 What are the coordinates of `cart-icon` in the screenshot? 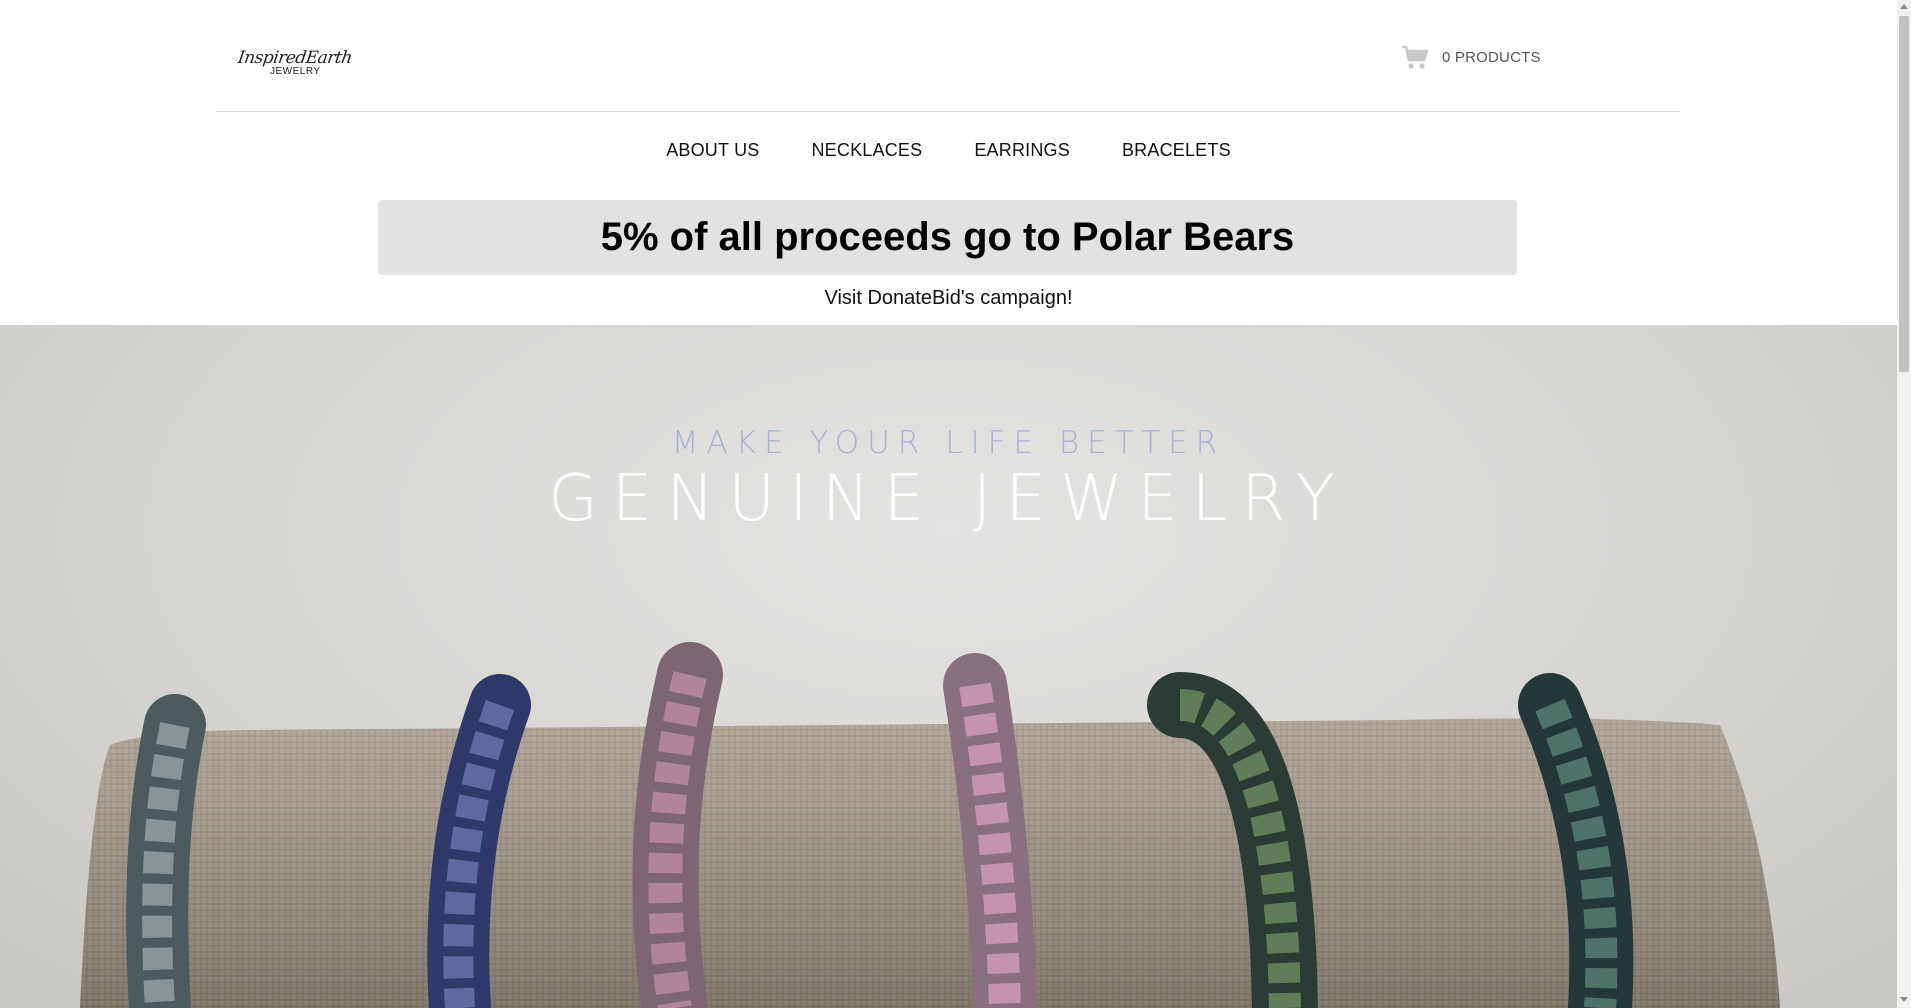 It's located at (1415, 57).